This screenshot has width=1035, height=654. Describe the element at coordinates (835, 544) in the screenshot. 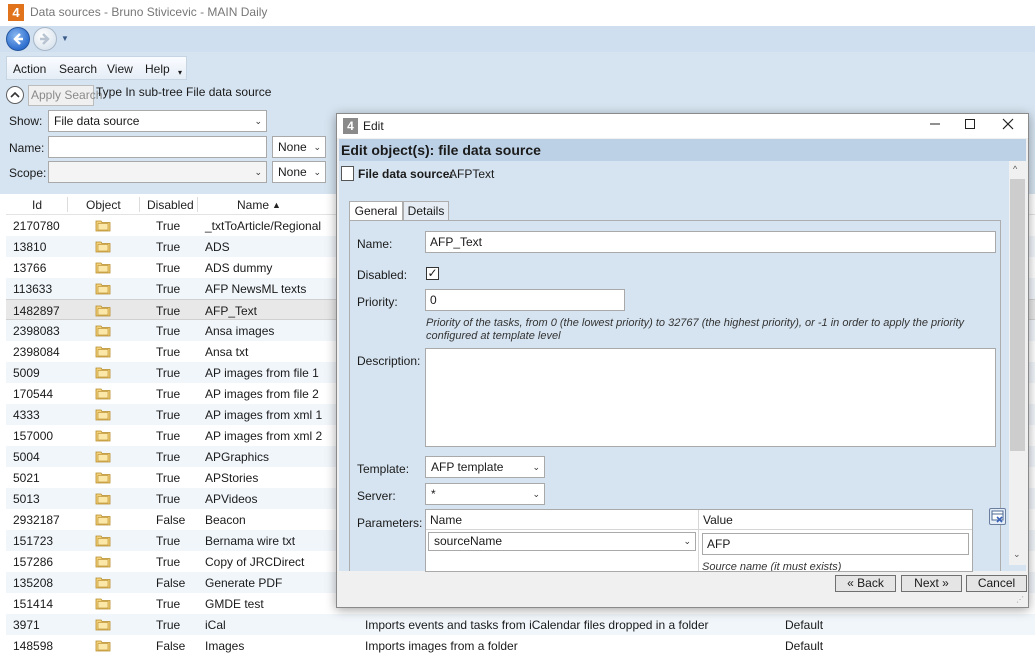

I see `param-value-field: AFP` at that location.